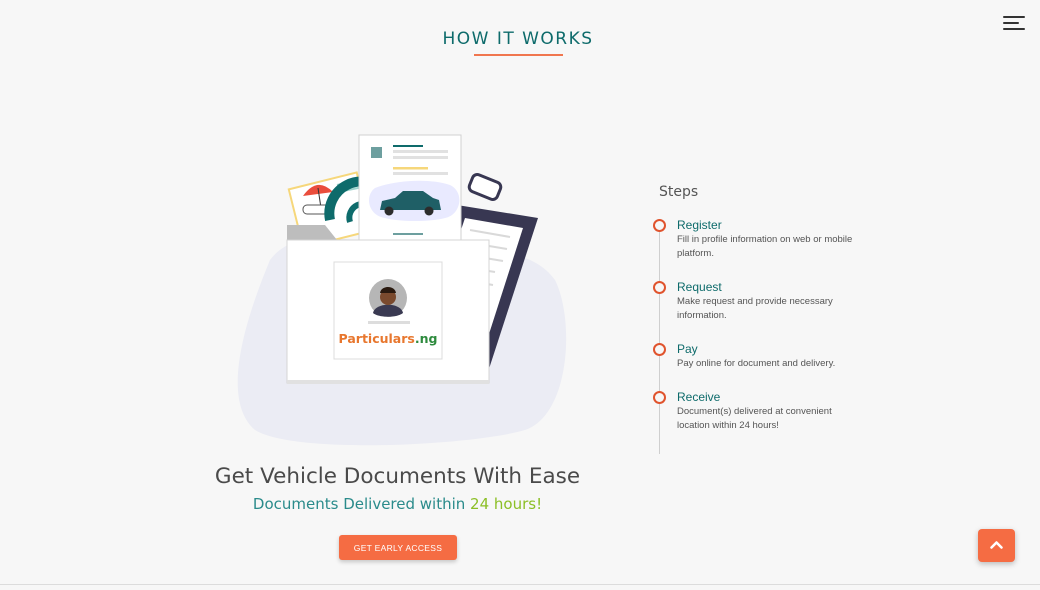 This screenshot has width=1040, height=590. What do you see at coordinates (679, 192) in the screenshot?
I see `steps-heading: Steps` at bounding box center [679, 192].